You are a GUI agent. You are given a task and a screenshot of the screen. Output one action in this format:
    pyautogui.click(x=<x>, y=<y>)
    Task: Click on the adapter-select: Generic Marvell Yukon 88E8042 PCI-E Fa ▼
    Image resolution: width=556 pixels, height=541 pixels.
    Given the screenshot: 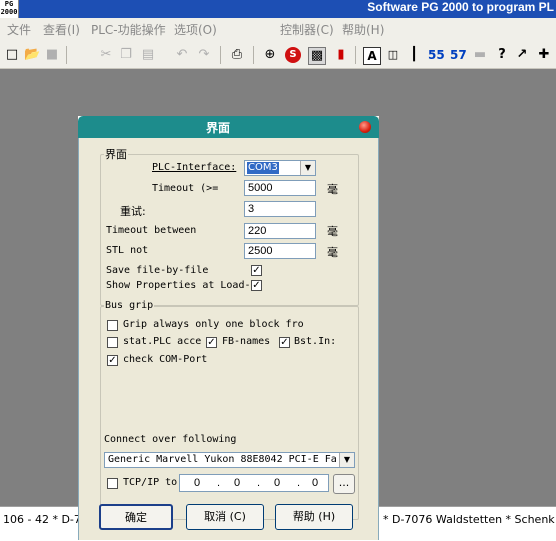 What is the action you would take?
    pyautogui.click(x=229, y=460)
    